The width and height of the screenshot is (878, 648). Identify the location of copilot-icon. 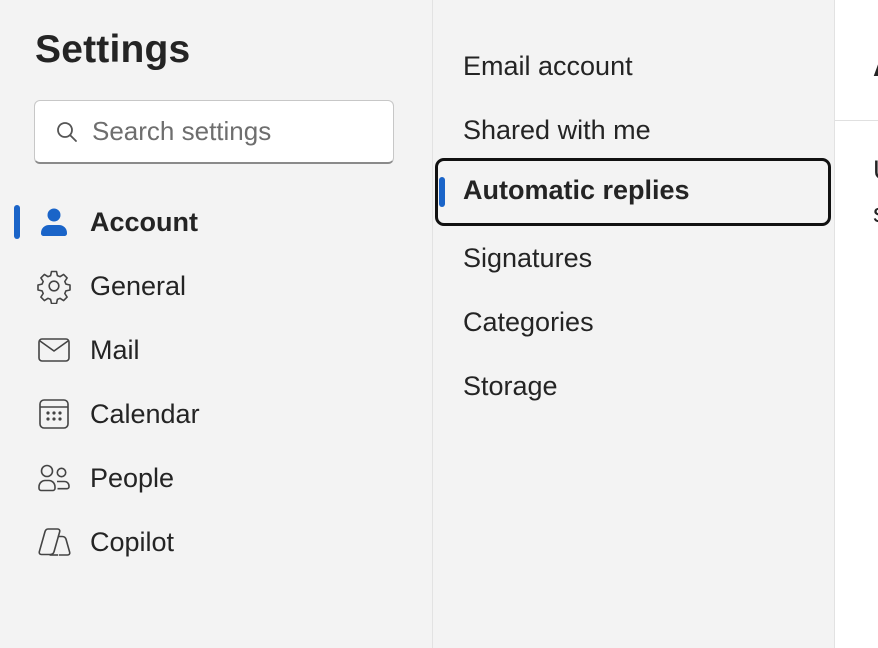
(54, 542).